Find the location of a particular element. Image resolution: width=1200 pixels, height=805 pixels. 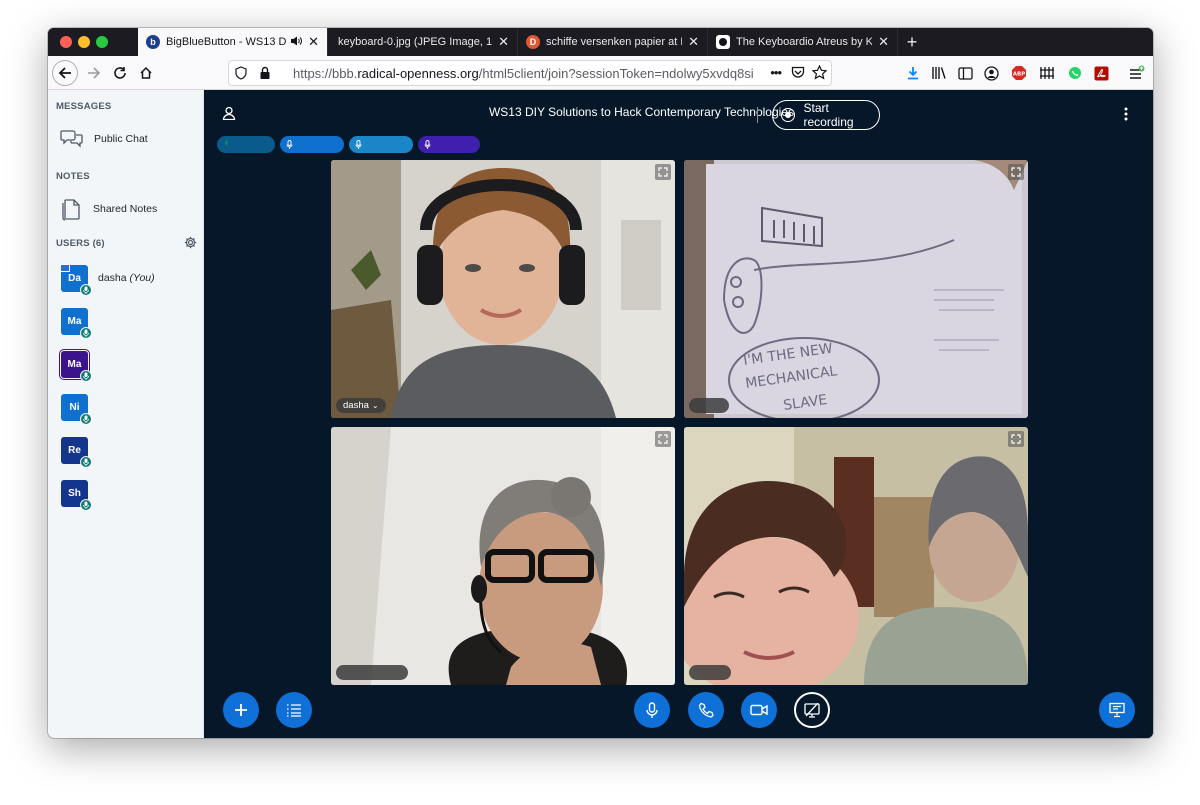

microphone-icon is located at coordinates (226, 143).